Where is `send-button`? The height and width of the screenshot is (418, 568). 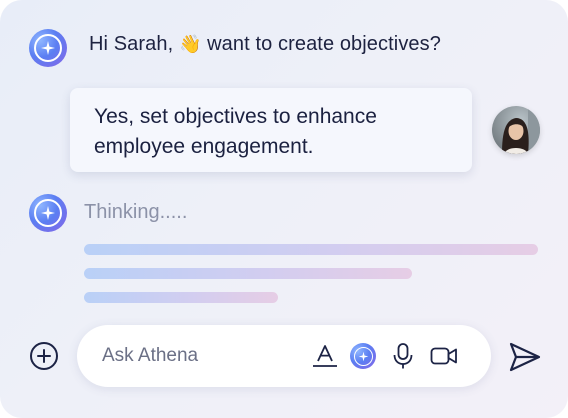
send-button is located at coordinates (525, 357).